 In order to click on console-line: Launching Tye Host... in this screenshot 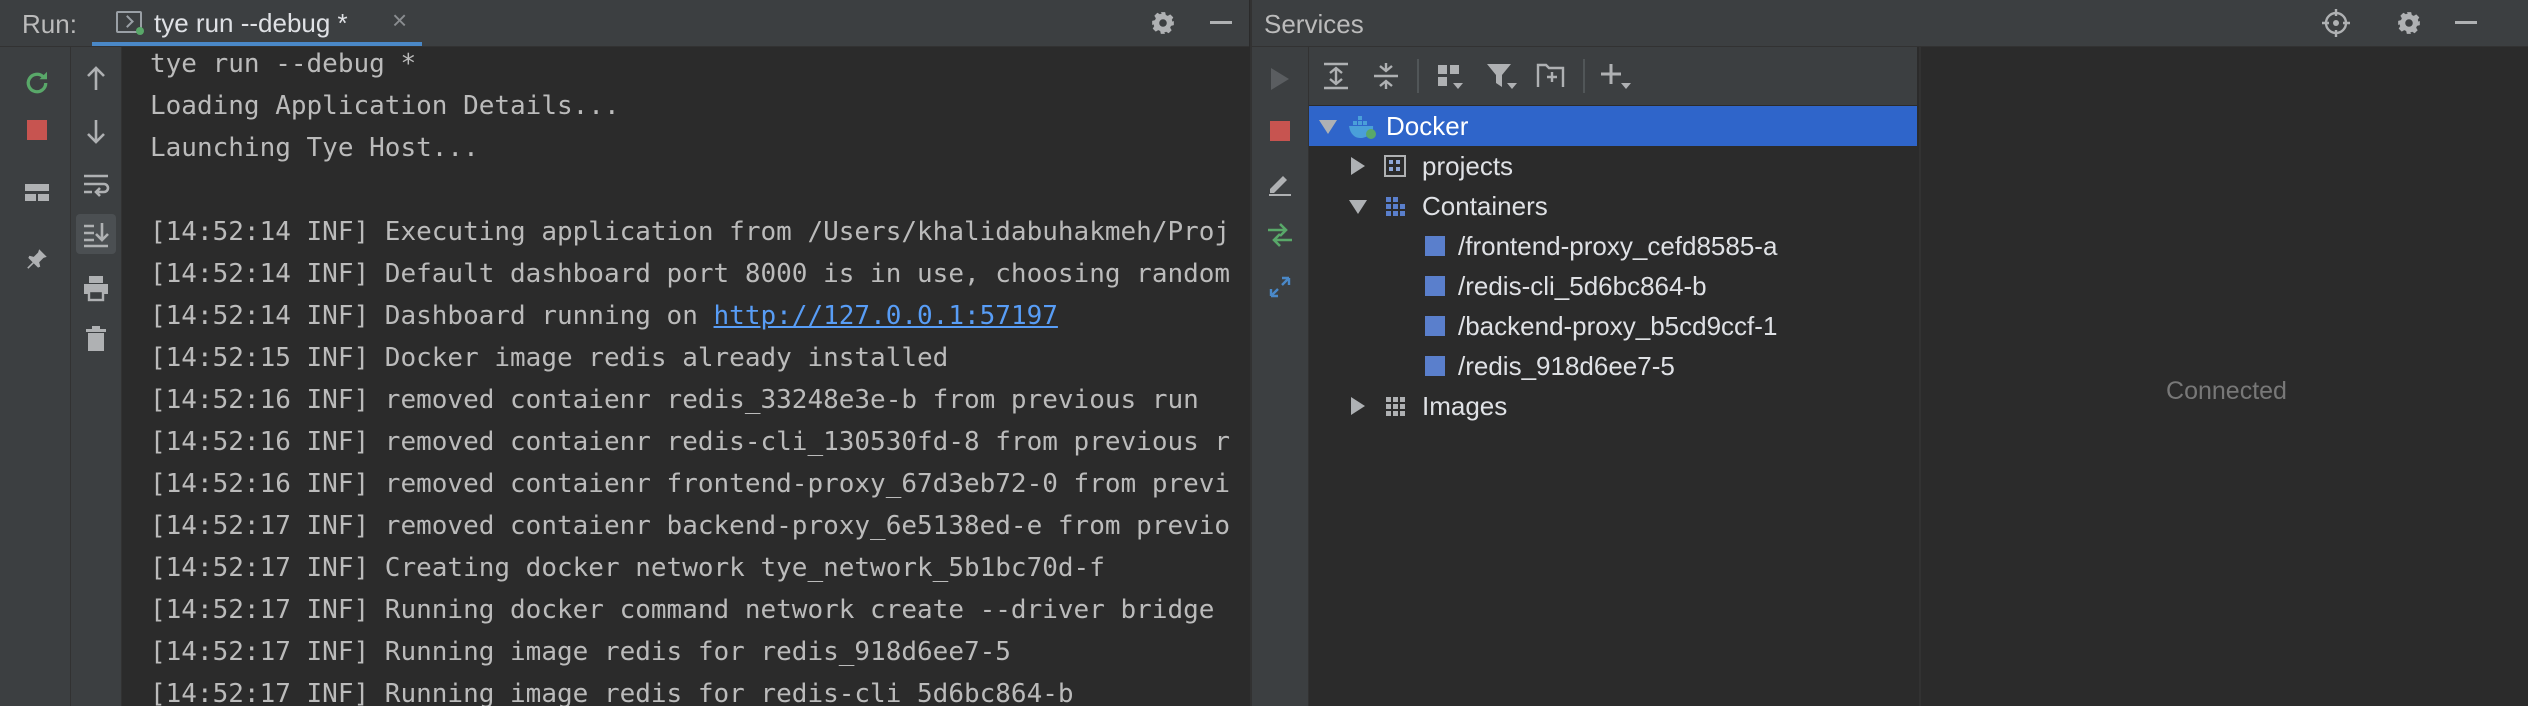, I will do `click(314, 148)`.